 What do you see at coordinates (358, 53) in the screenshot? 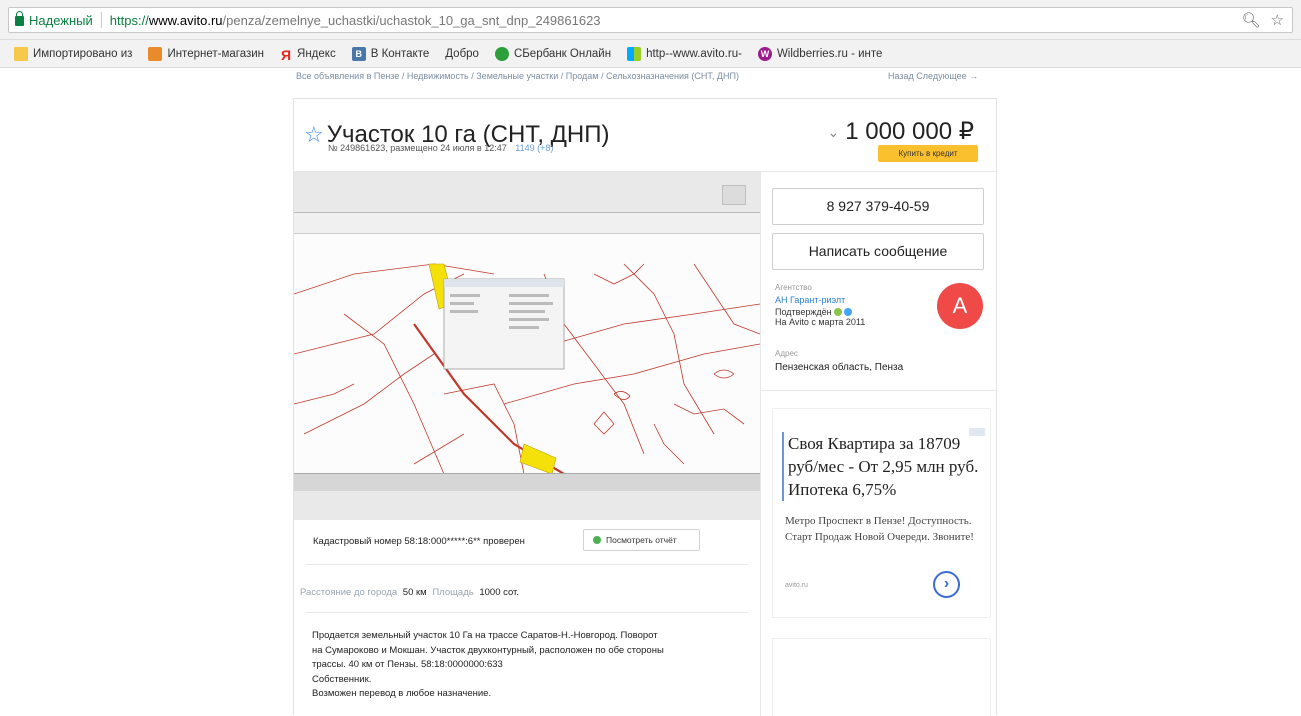
I see `vk-icon: B` at bounding box center [358, 53].